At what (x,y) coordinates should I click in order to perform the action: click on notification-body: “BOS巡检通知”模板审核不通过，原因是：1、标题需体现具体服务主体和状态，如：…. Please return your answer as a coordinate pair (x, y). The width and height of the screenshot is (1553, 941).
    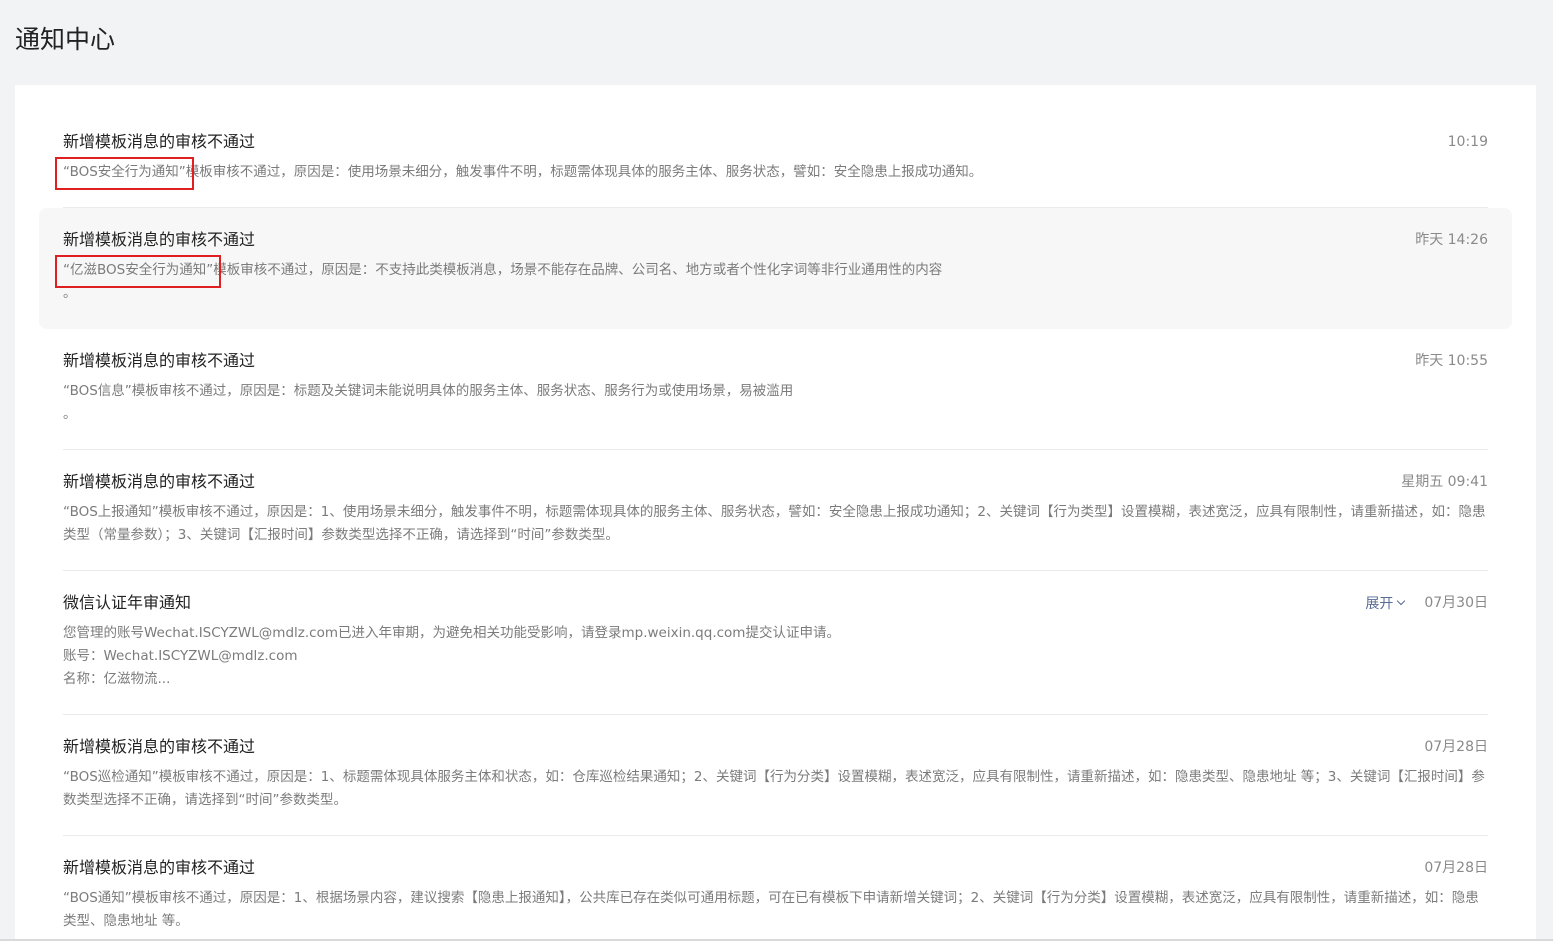
    Looking at the image, I should click on (774, 788).